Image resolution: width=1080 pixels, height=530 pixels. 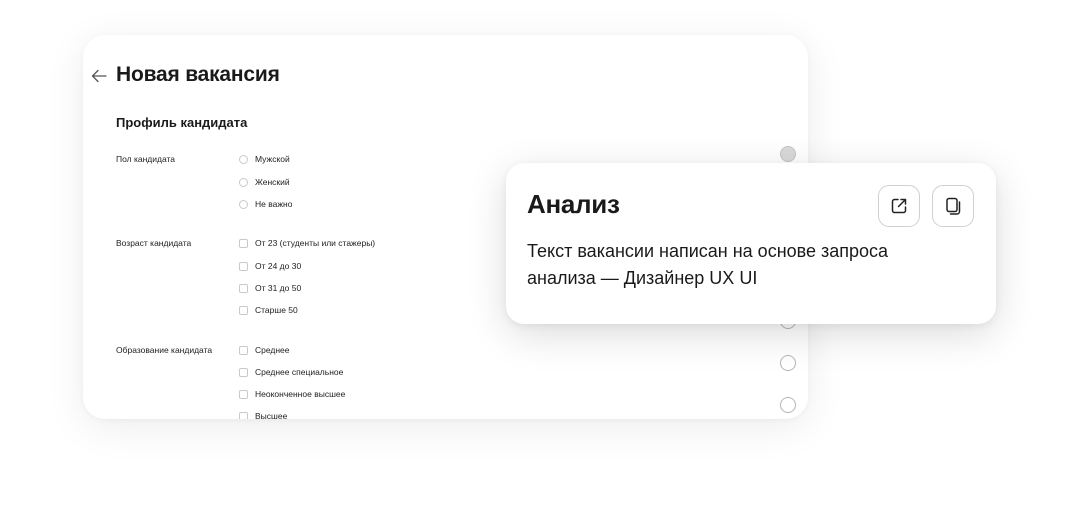 I want to click on option-label: От 24 до 30, so click(x=278, y=266).